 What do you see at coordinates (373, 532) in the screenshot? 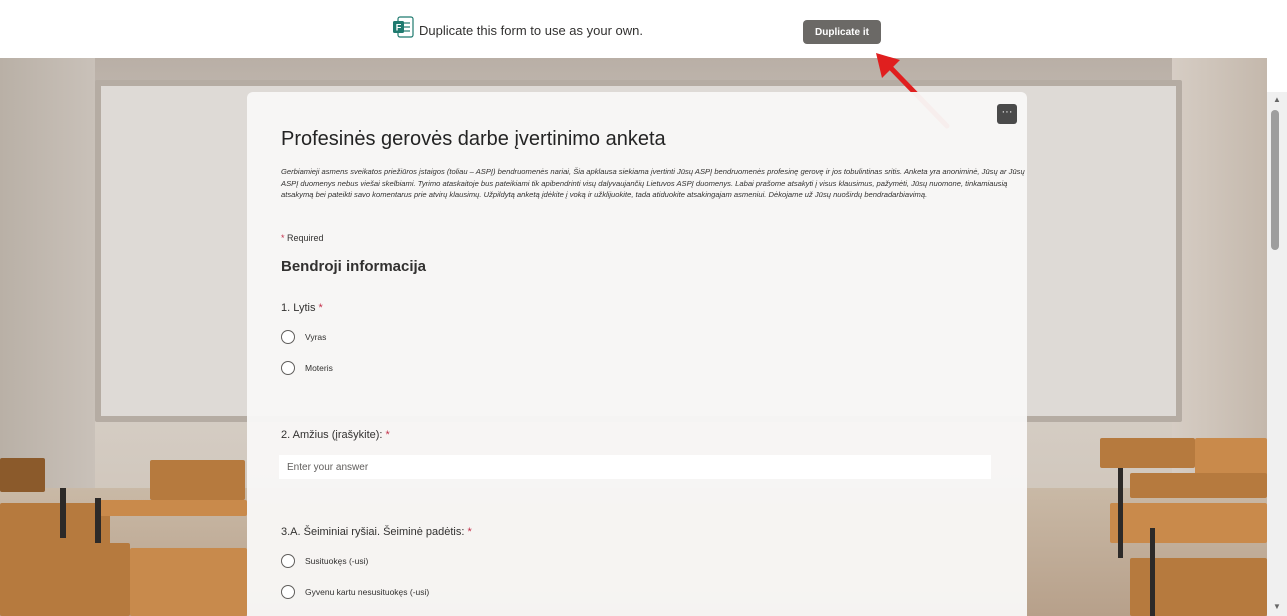
I see `question-text: 3.A. Šeiminiai ryšiai. Šeiminė padėtis:` at bounding box center [373, 532].